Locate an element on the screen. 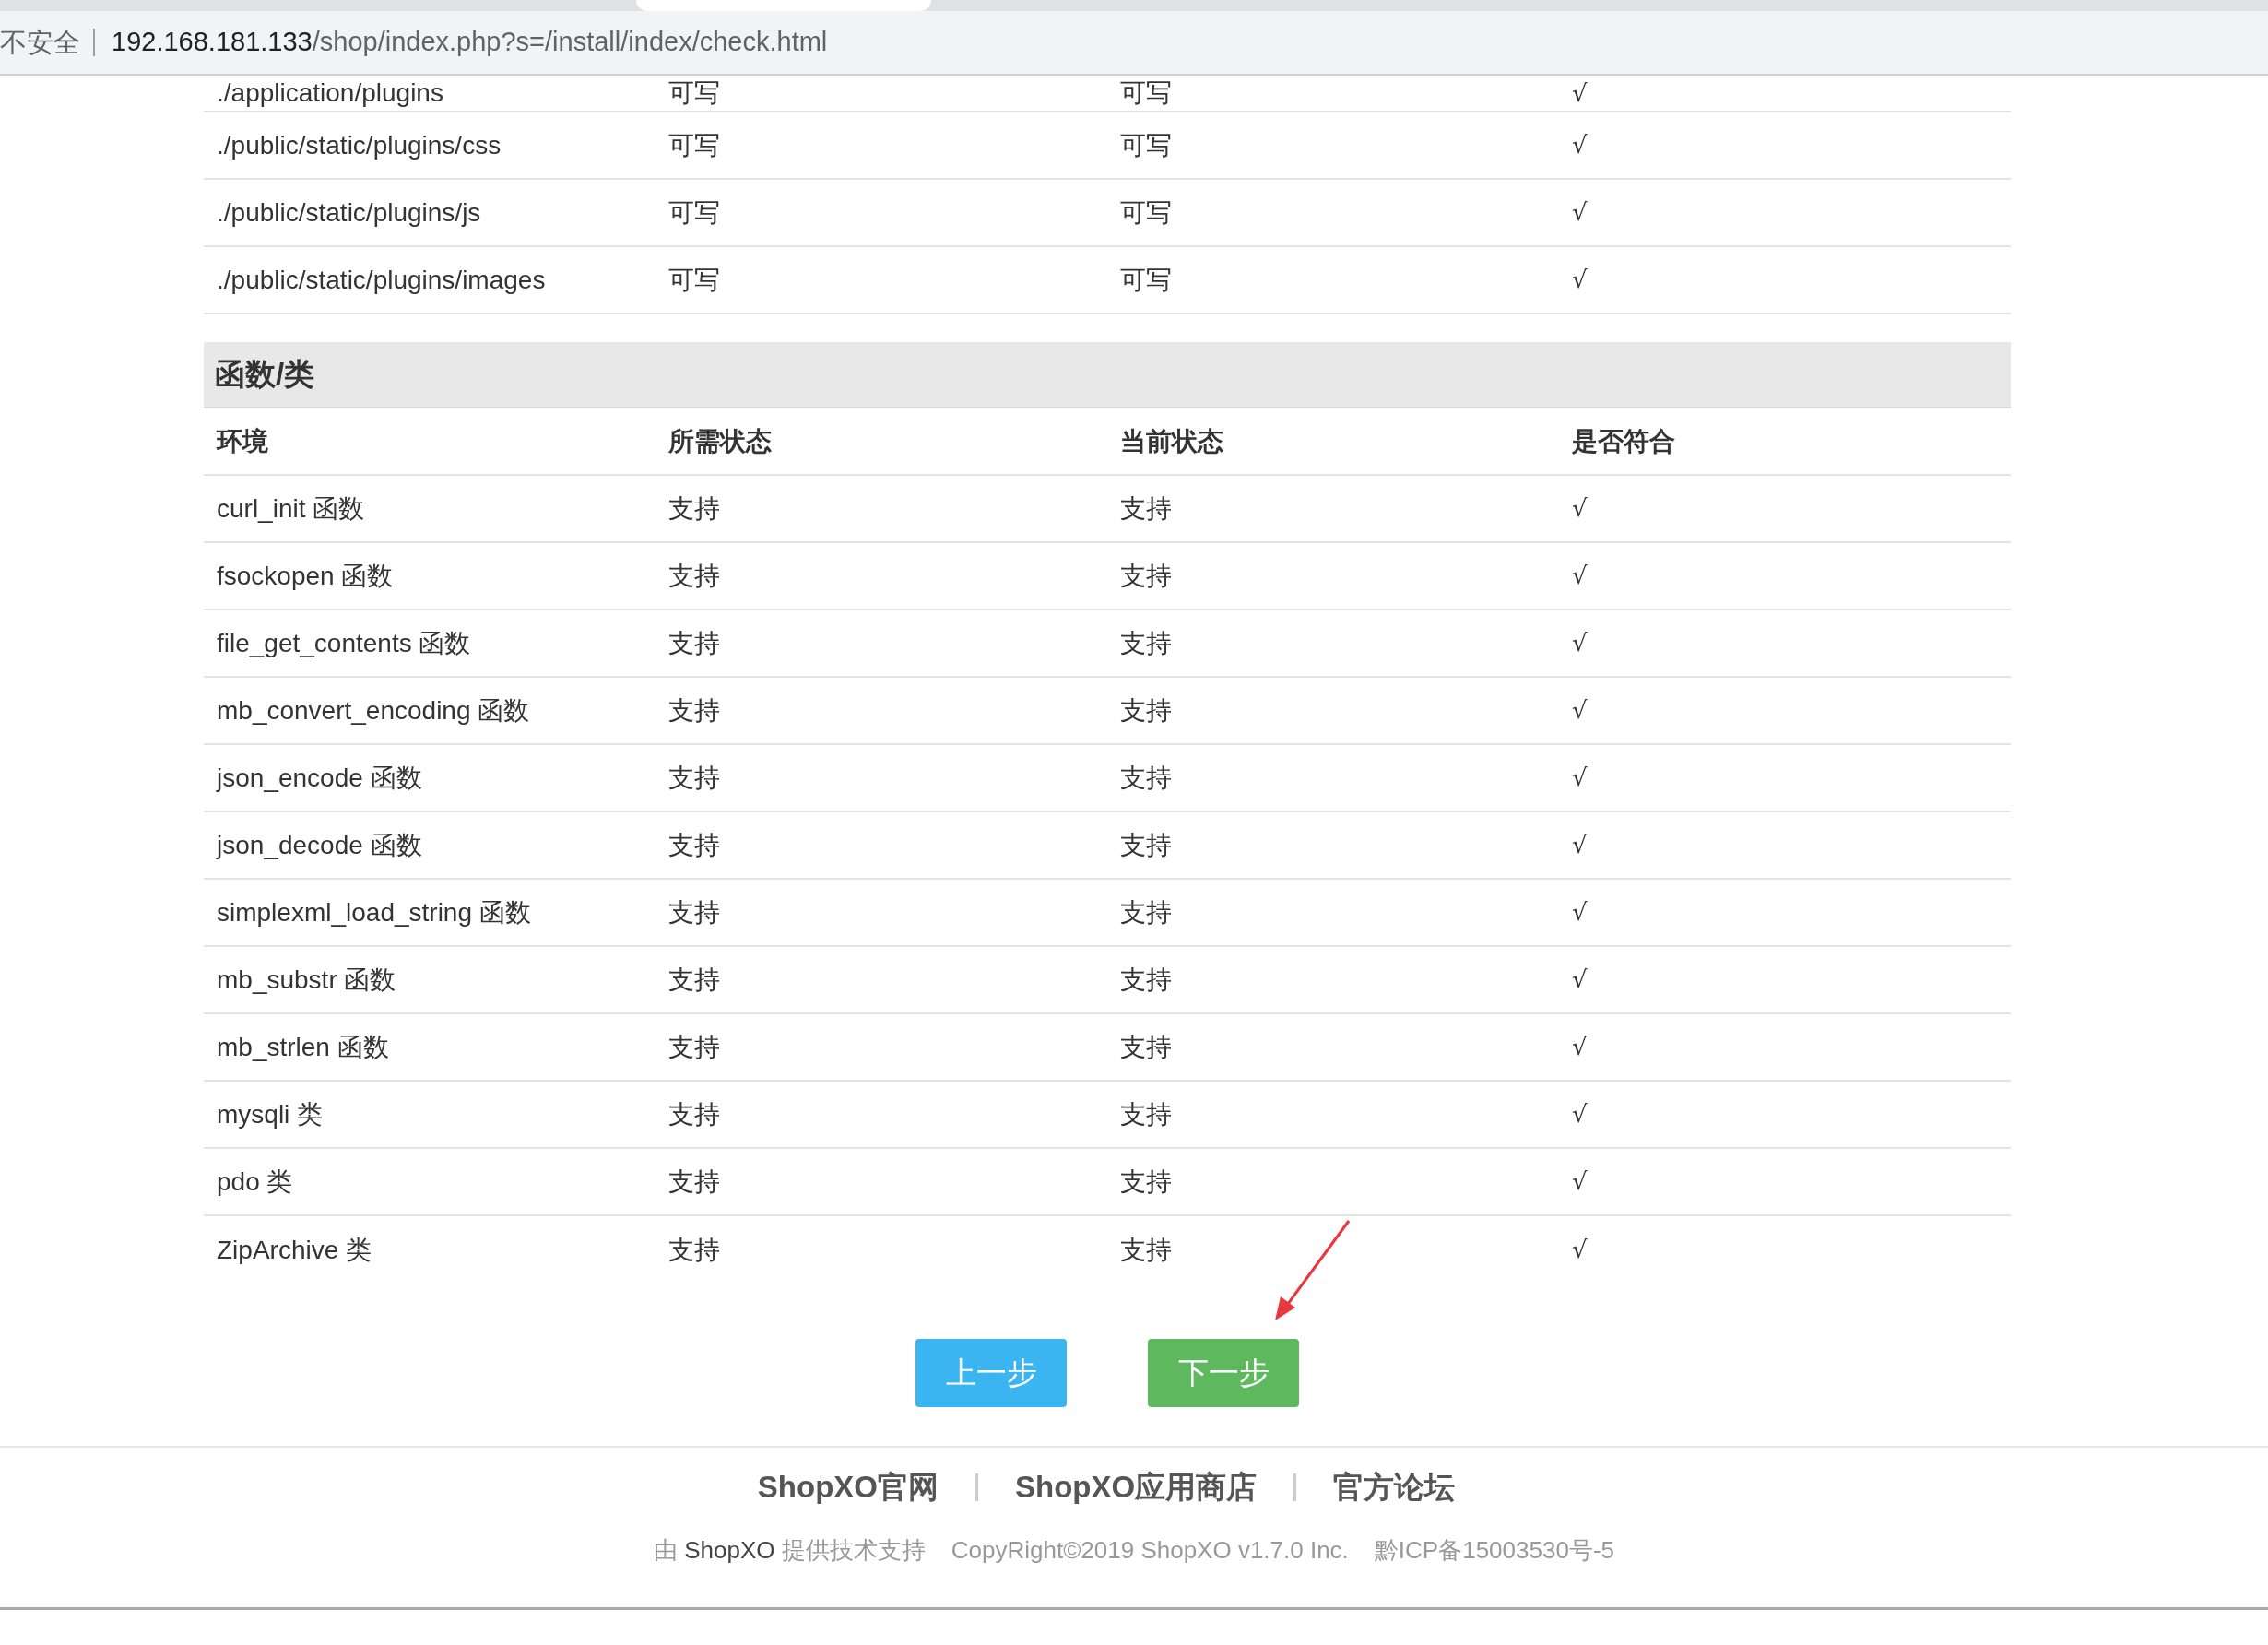 The width and height of the screenshot is (2268, 1645). table-cell-text: ./public/static/plugins/css is located at coordinates (359, 145).